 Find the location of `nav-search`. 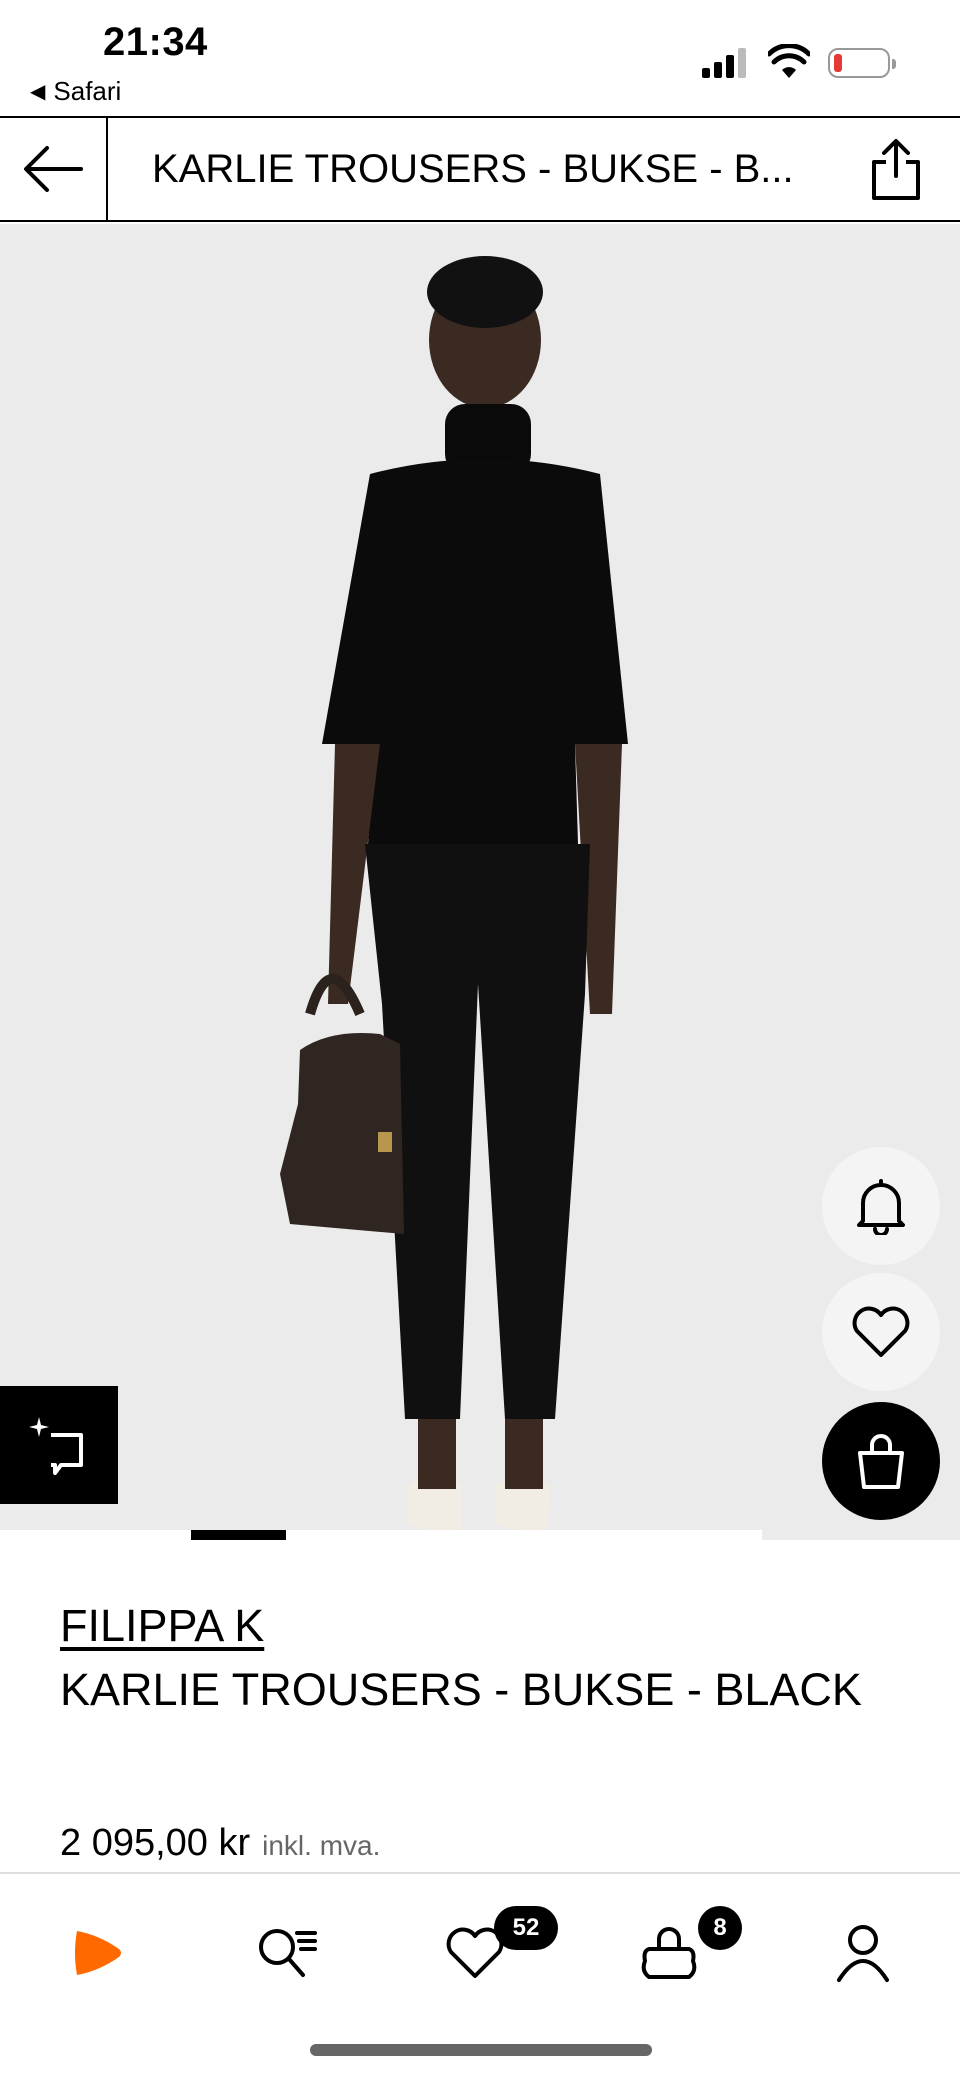

nav-search is located at coordinates (287, 1953).